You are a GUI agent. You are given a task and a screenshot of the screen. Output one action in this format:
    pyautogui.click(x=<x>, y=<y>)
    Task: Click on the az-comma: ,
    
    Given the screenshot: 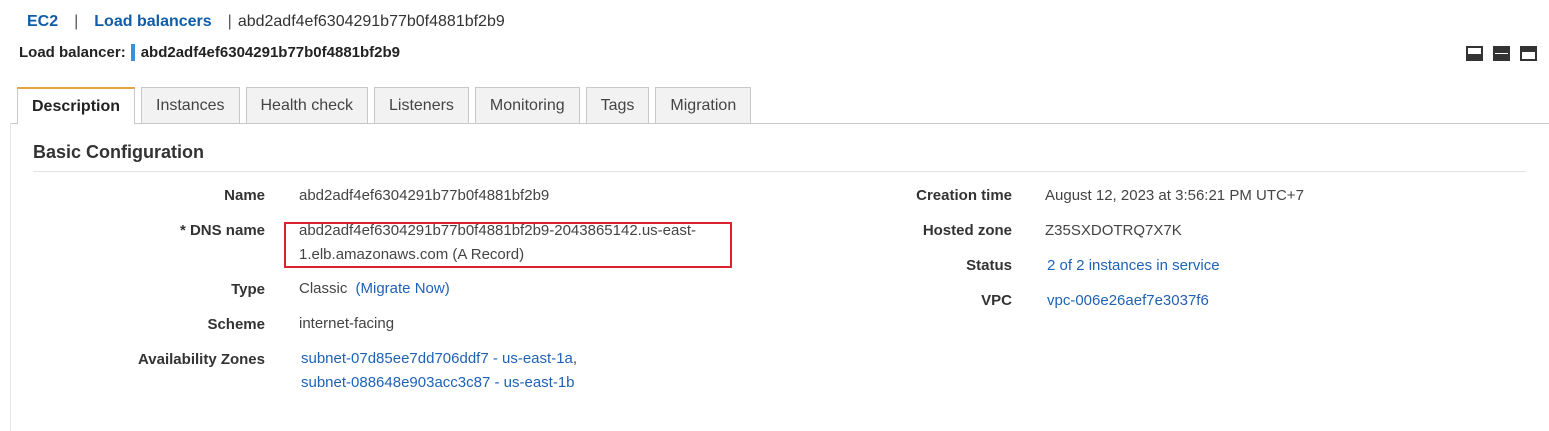 What is the action you would take?
    pyautogui.click(x=575, y=358)
    